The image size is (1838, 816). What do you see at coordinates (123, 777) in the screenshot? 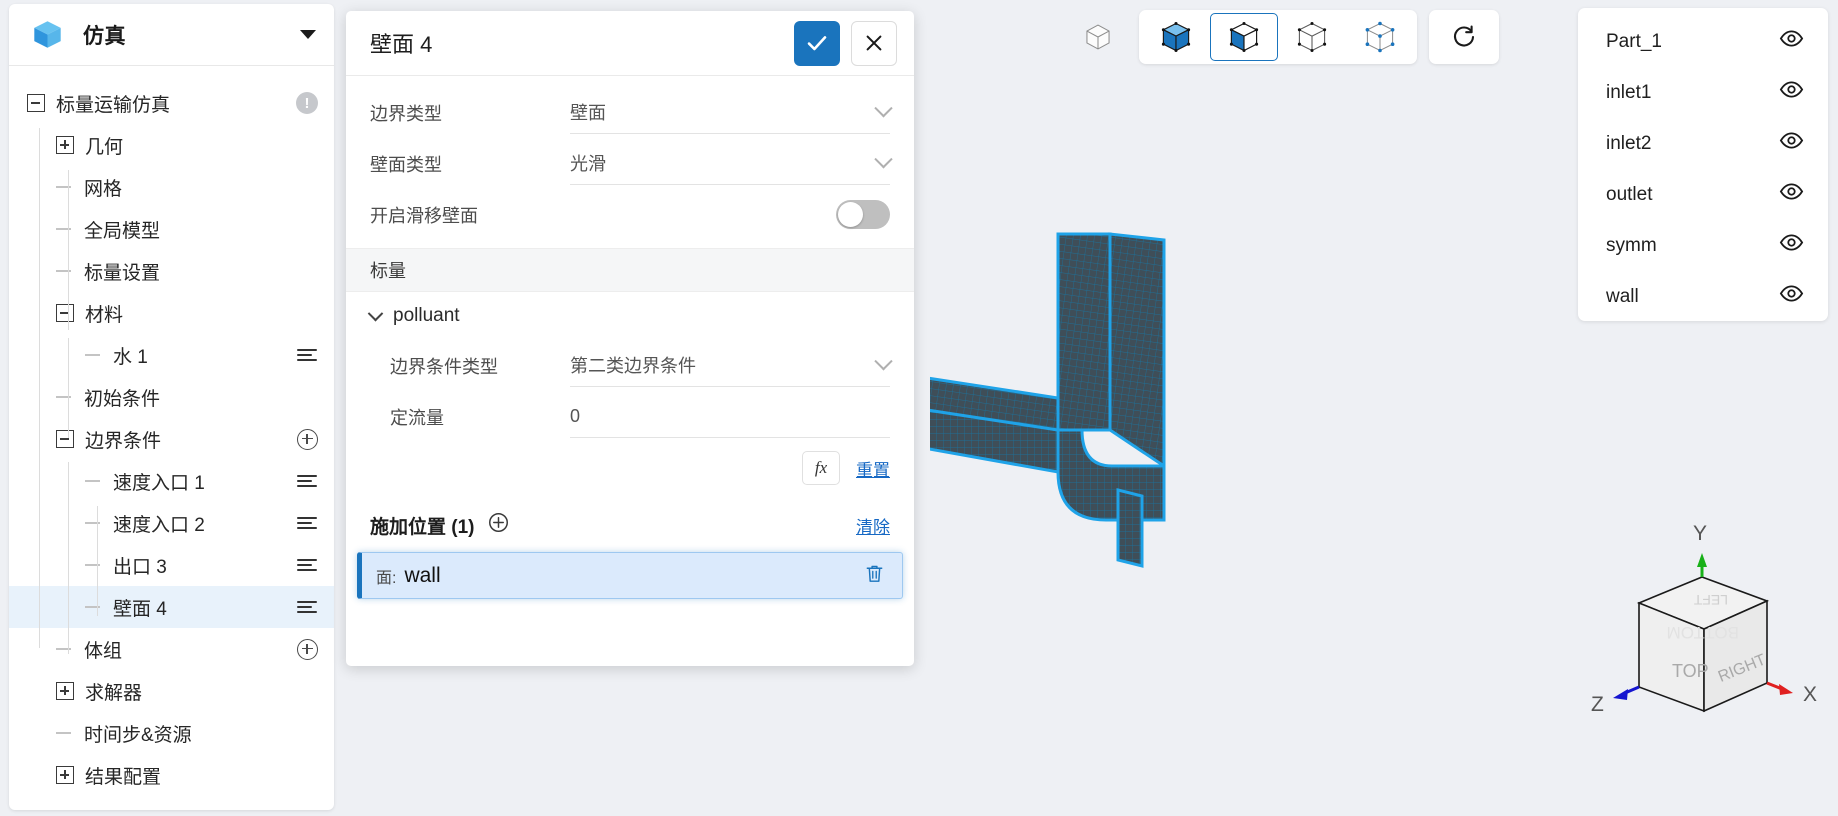
I see `tree-item-label: 结果配置` at bounding box center [123, 777].